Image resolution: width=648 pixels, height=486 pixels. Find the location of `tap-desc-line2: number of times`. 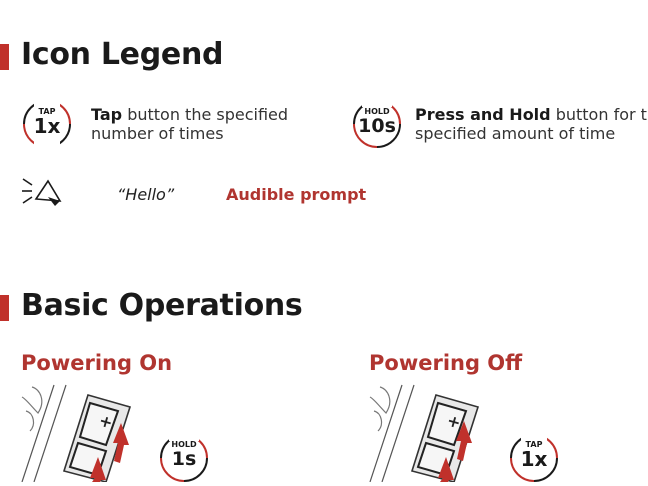

tap-desc-line2: number of times is located at coordinates (157, 133).